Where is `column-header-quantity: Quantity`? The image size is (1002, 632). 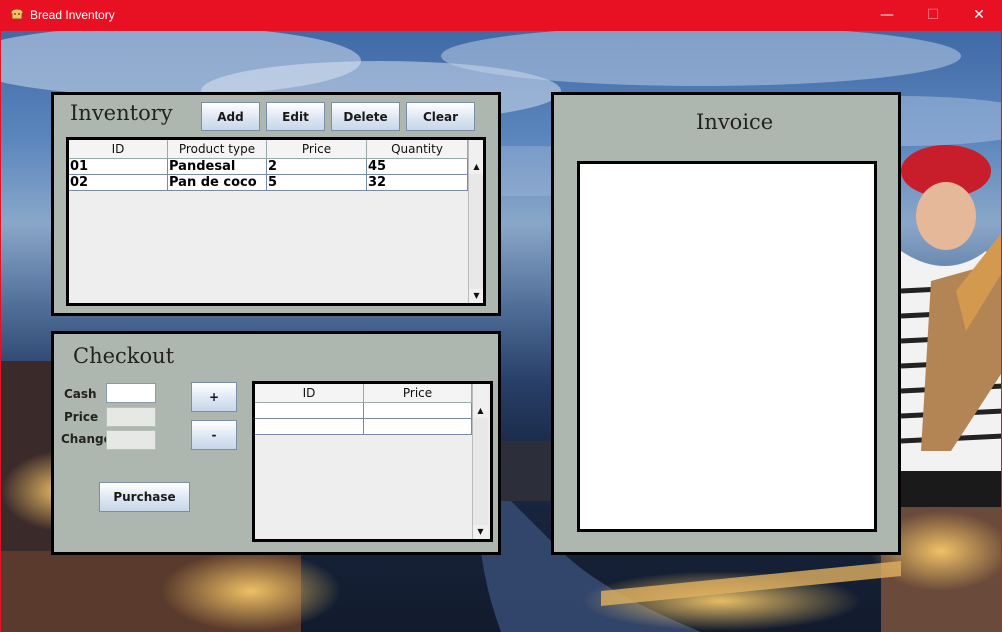 column-header-quantity: Quantity is located at coordinates (417, 149).